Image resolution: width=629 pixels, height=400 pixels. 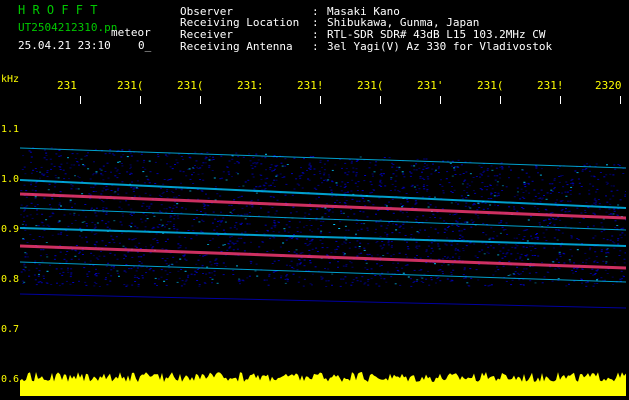 I want to click on y-tick-label: 0.8, so click(x=10, y=279).